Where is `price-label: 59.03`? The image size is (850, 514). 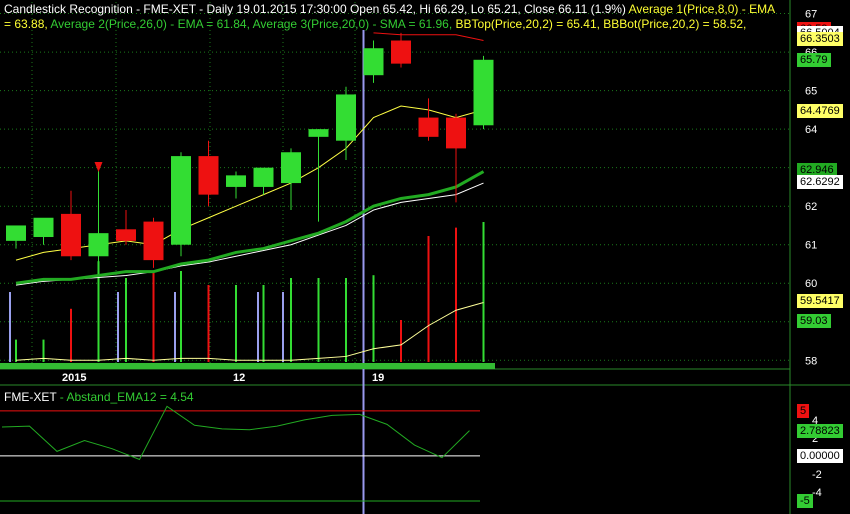
price-label: 59.03 is located at coordinates (814, 320).